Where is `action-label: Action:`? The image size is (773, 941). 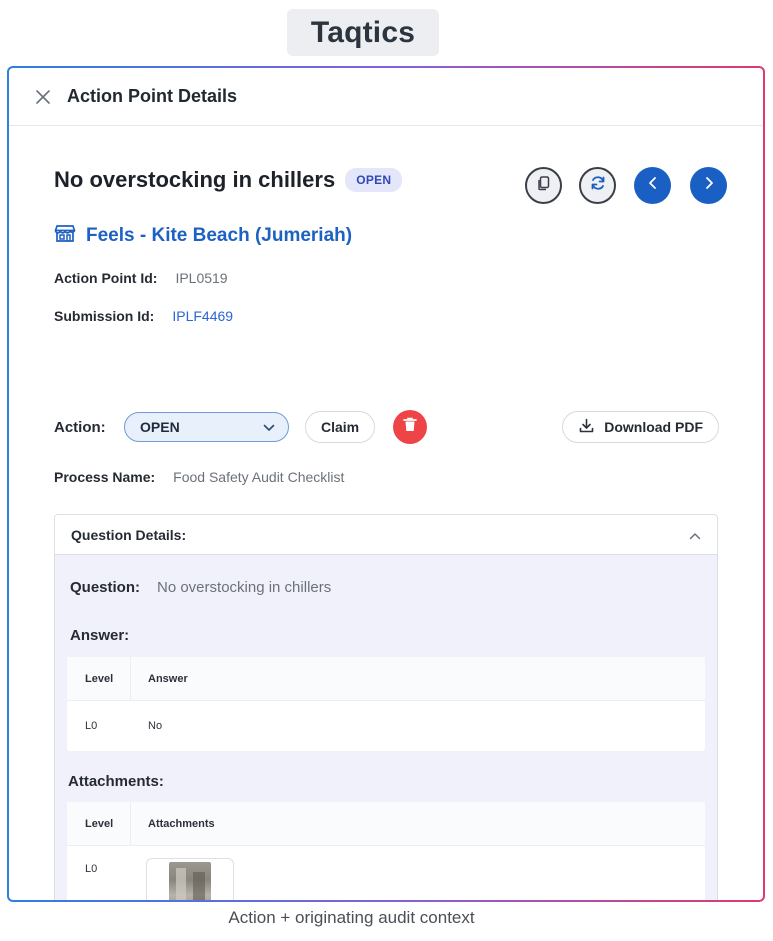
action-label: Action: is located at coordinates (80, 427).